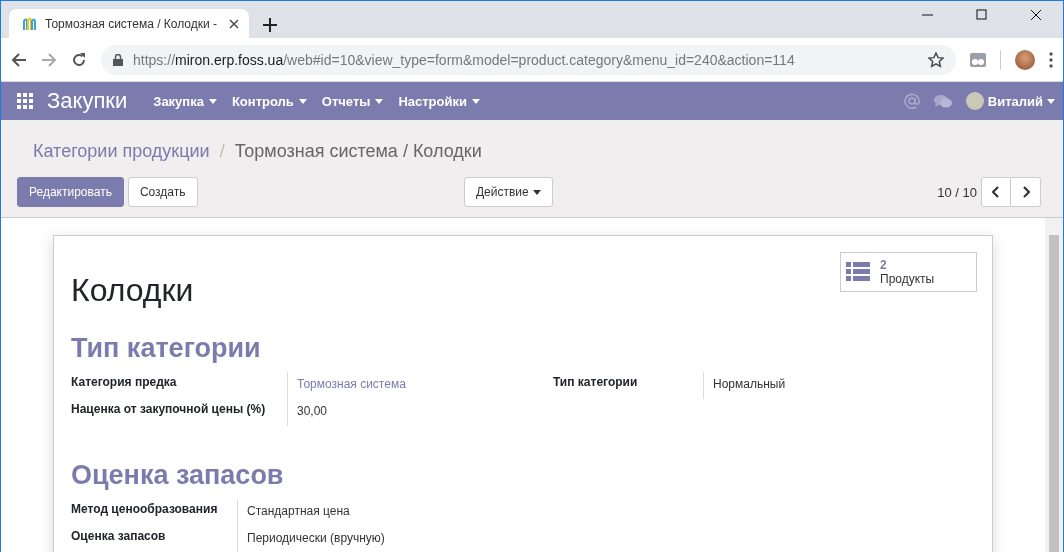 Image resolution: width=1064 pixels, height=552 pixels. Describe the element at coordinates (132, 290) in the screenshot. I see `record-title: Колодки` at that location.